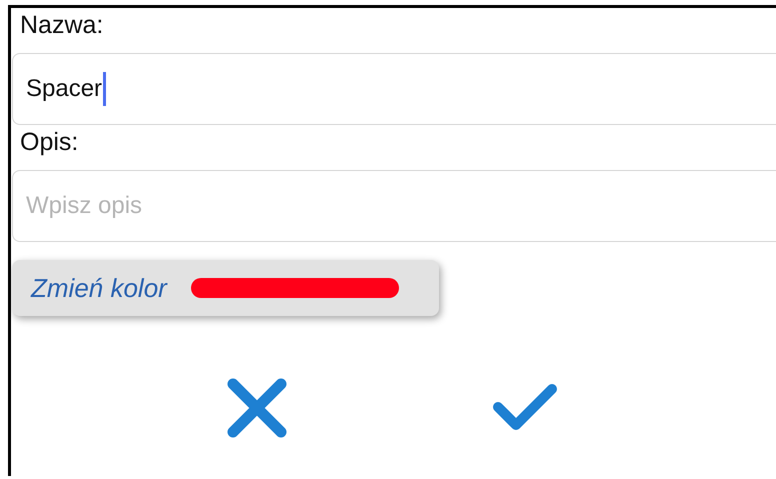 The image size is (776, 479). Describe the element at coordinates (394, 89) in the screenshot. I see `name-input-field: Spacer` at that location.